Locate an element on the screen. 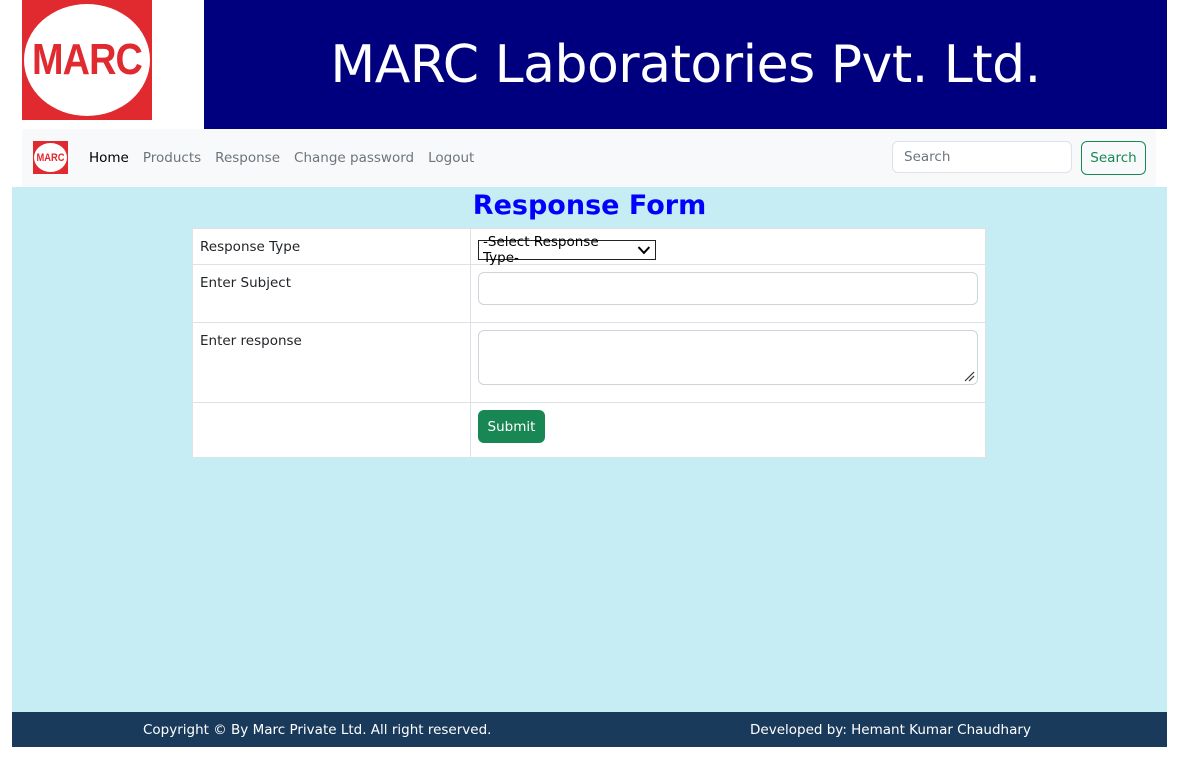  search-button: Search is located at coordinates (1113, 158).